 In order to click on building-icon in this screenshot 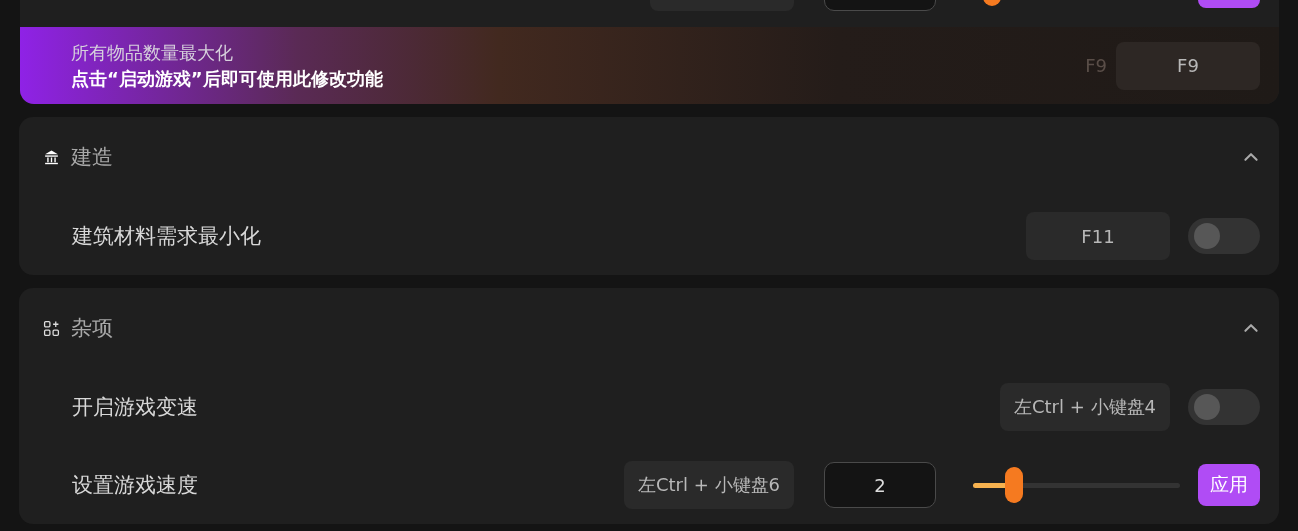, I will do `click(51, 157)`.